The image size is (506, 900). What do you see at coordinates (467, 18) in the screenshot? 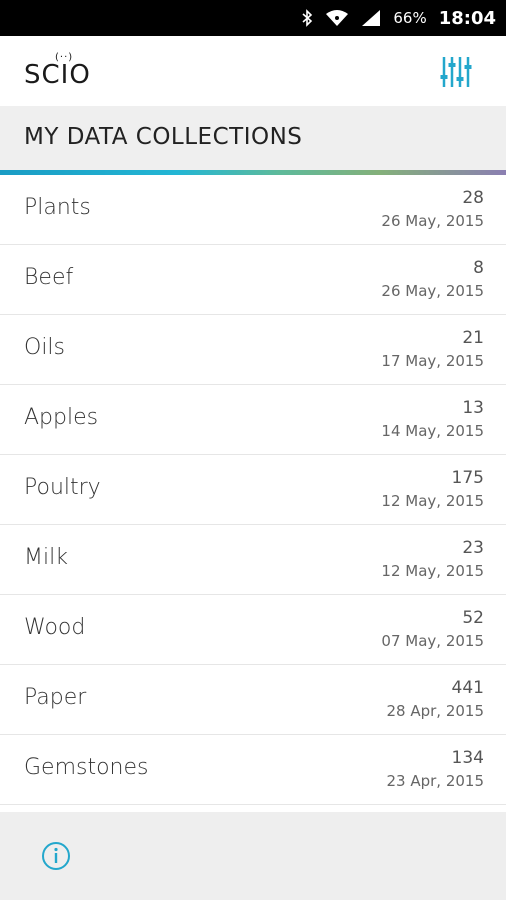
I see `clock: 18:04` at bounding box center [467, 18].